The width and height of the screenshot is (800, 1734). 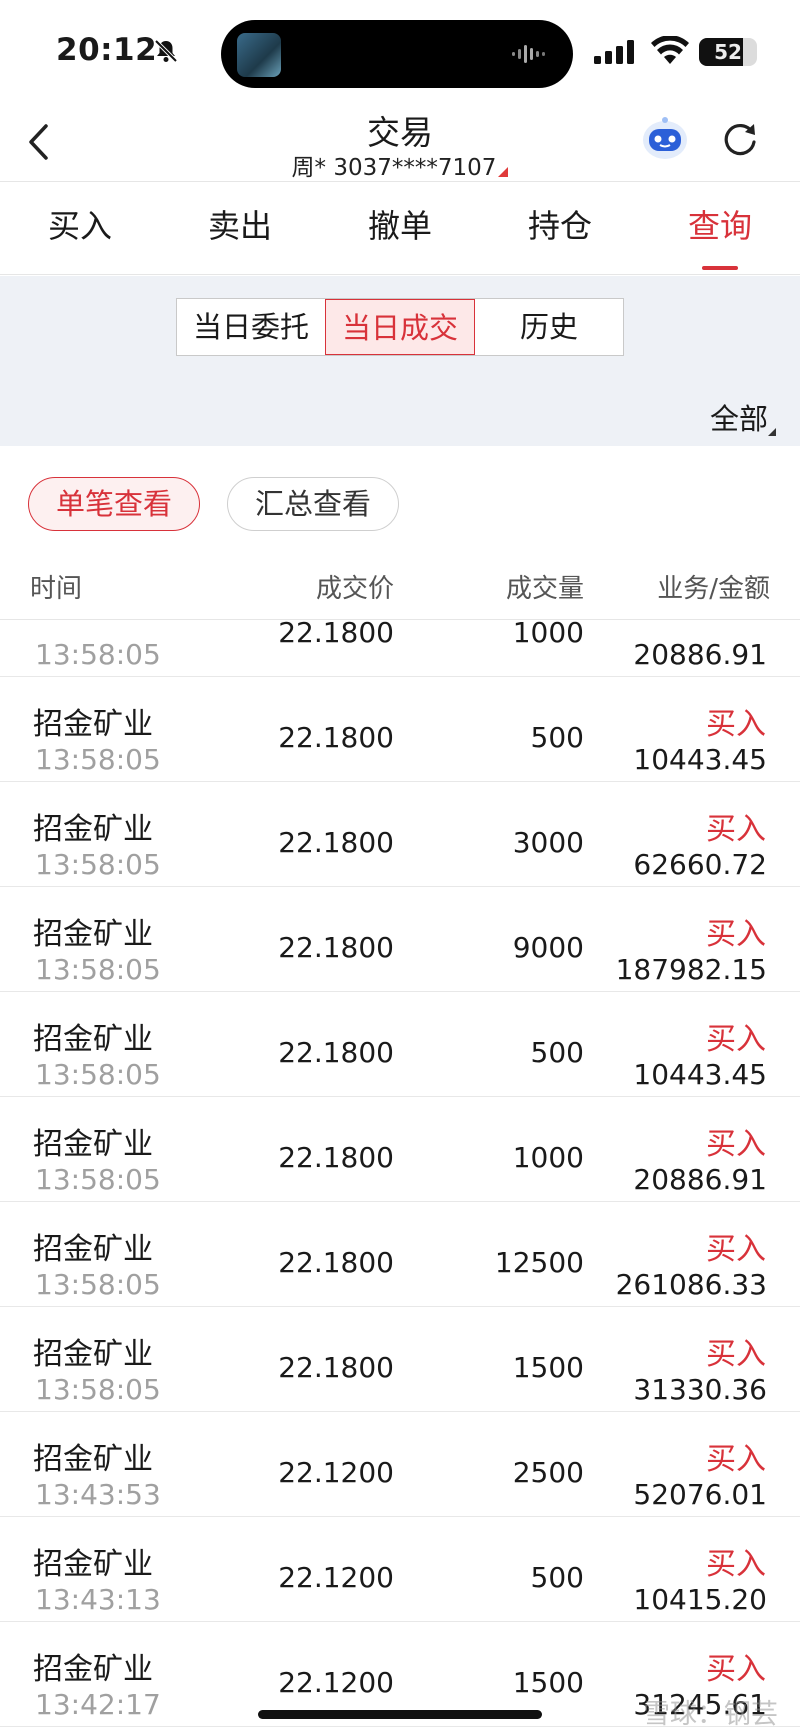 What do you see at coordinates (56, 589) in the screenshot?
I see `column-header-time: 时间` at bounding box center [56, 589].